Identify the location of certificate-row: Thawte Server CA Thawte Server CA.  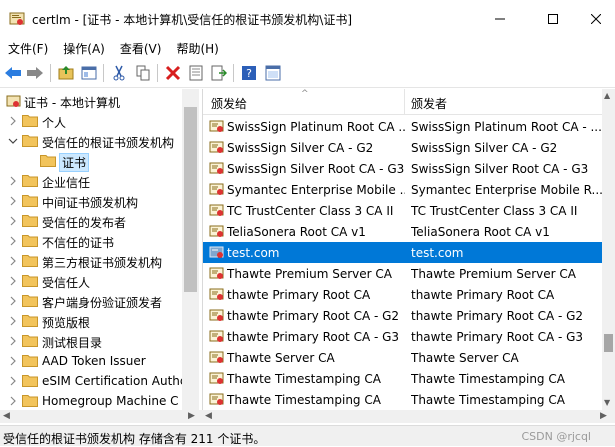
(403, 357).